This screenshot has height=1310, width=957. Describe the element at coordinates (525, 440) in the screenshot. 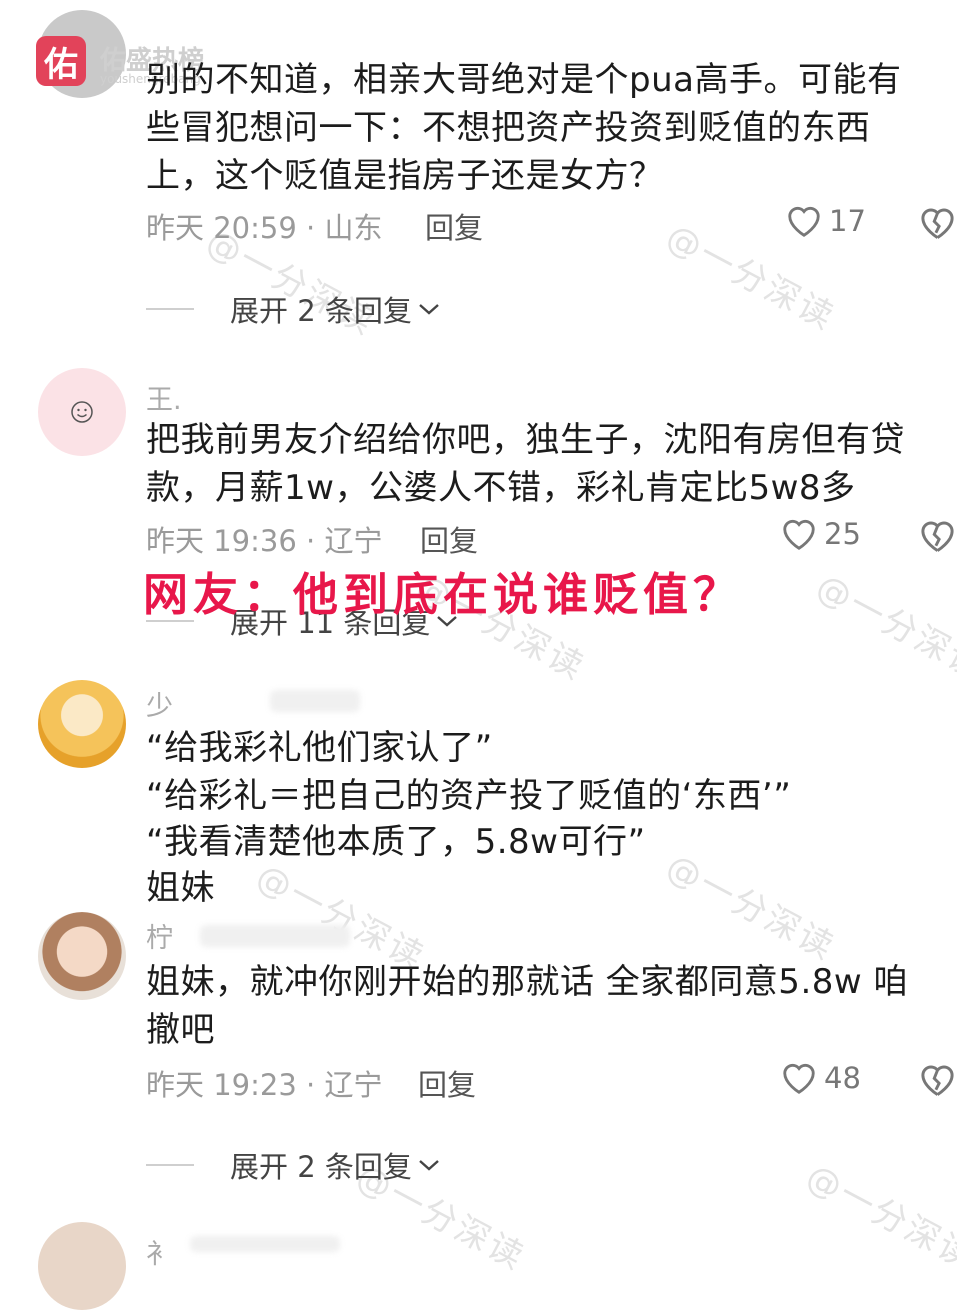

I see `comment-line: 把我前男友介绍给你吧，独生子，沈阳有房但有贷` at that location.